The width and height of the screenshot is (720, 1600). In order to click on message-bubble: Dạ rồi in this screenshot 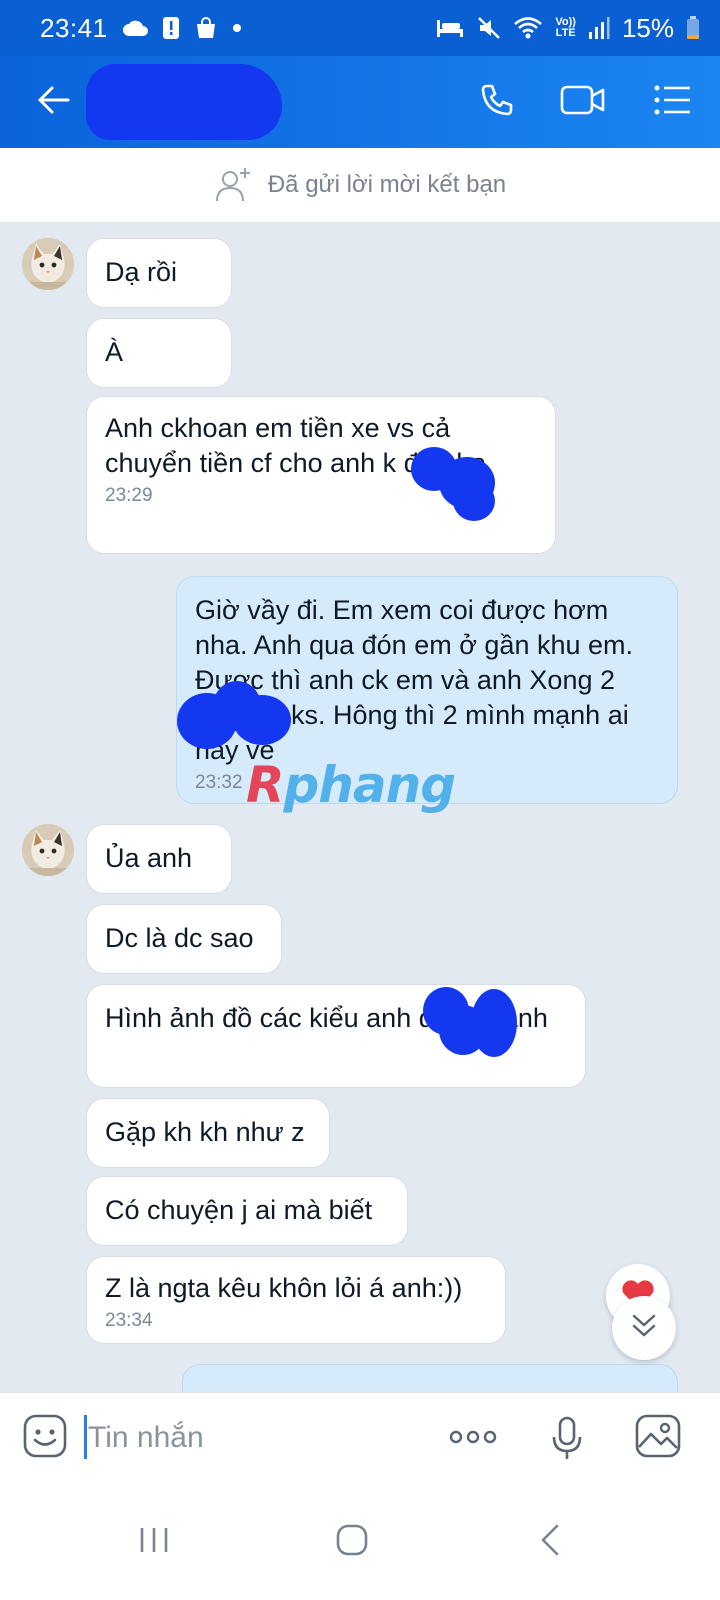, I will do `click(159, 273)`.